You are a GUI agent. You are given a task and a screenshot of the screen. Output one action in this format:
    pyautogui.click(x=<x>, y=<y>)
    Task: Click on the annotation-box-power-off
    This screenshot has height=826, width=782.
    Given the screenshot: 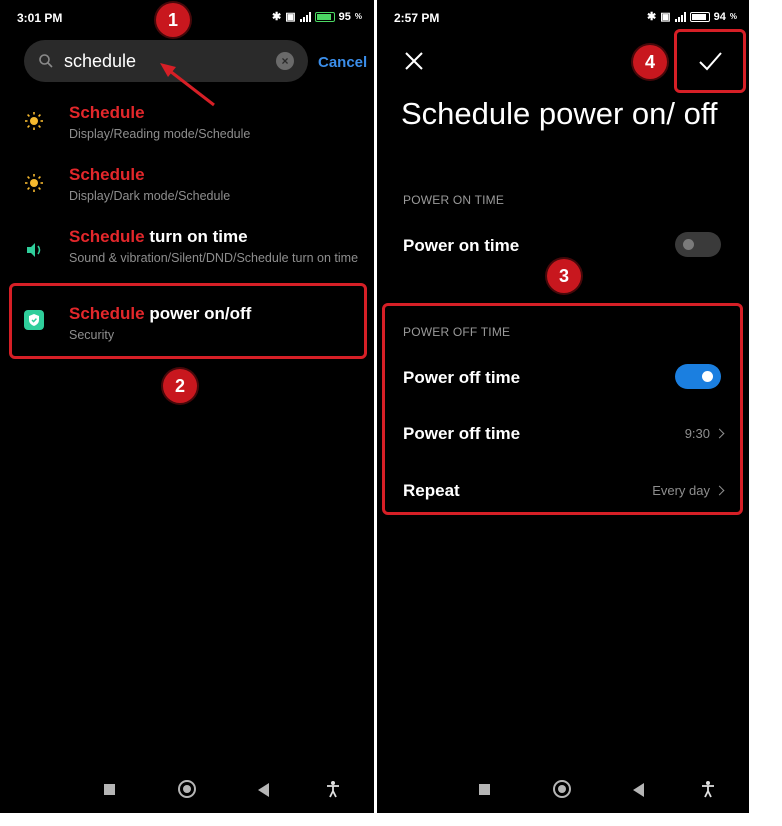 What is the action you would take?
    pyautogui.click(x=562, y=409)
    